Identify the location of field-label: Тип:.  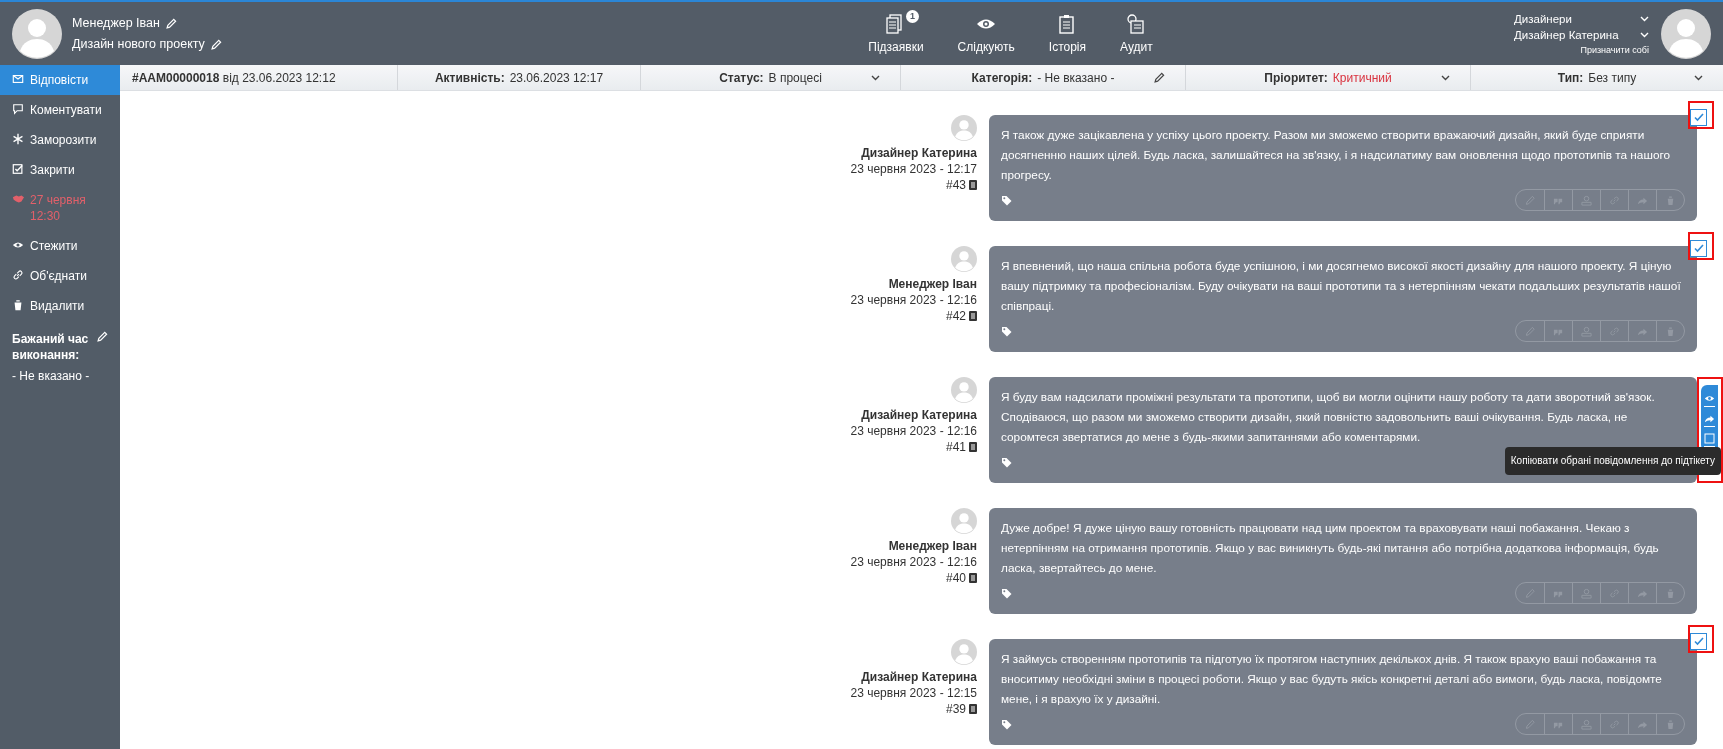
(1570, 77).